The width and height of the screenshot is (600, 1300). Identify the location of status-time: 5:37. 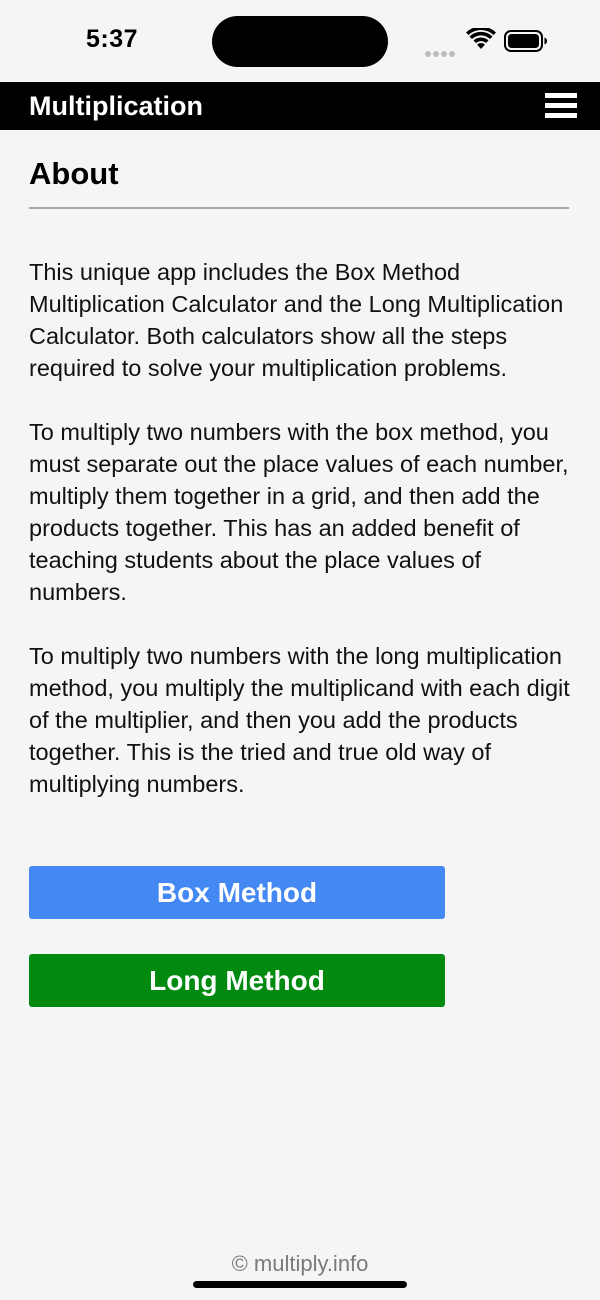
(112, 39).